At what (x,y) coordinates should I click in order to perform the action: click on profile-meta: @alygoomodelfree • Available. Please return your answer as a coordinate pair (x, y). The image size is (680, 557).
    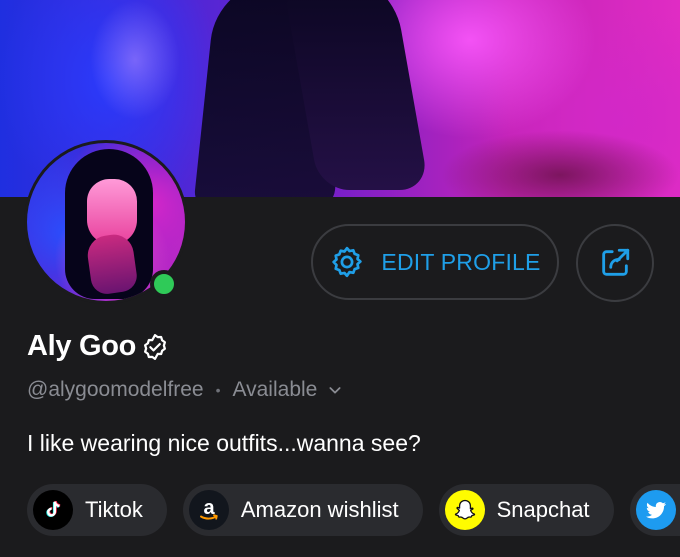
    Looking at the image, I should click on (185, 390).